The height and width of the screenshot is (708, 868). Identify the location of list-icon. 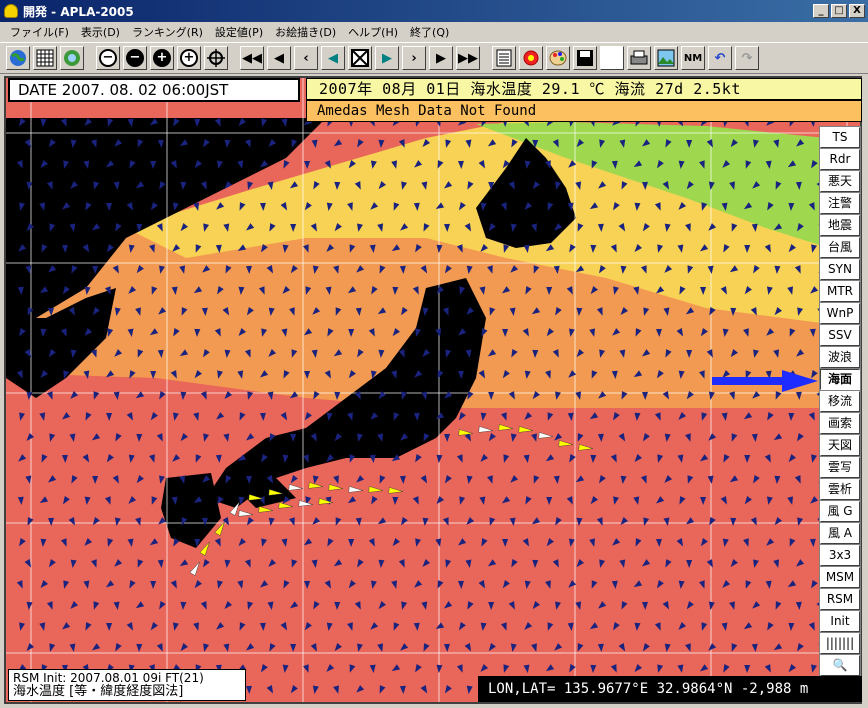
(504, 58).